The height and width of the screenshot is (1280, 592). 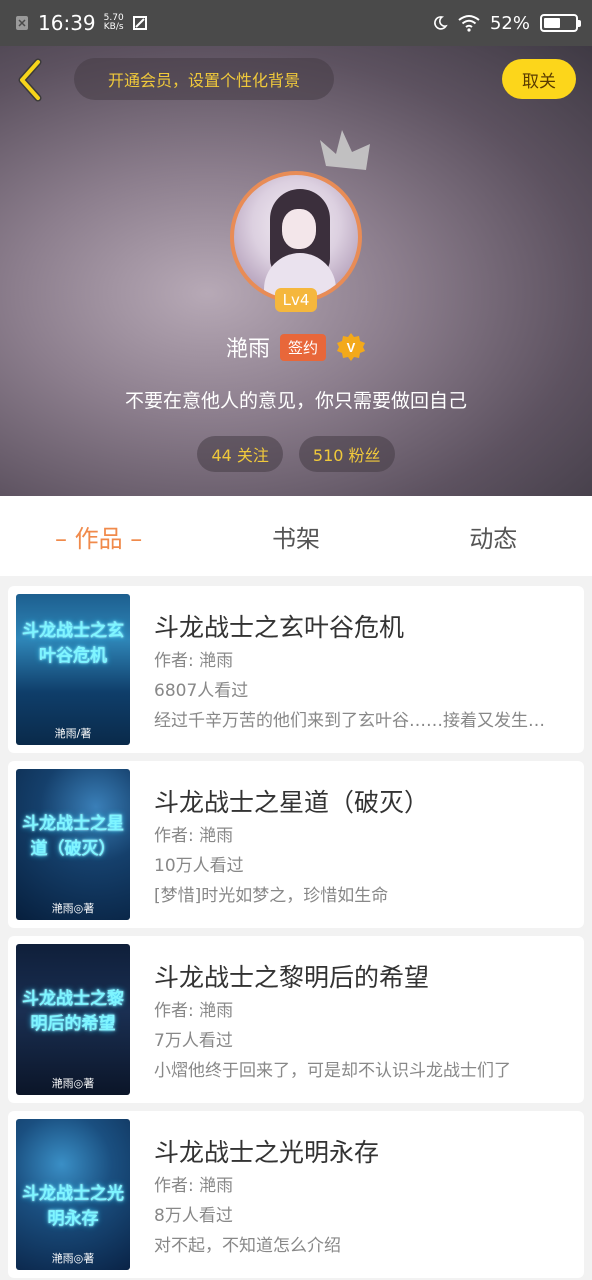 I want to click on book-views: 6807人看过, so click(x=201, y=691).